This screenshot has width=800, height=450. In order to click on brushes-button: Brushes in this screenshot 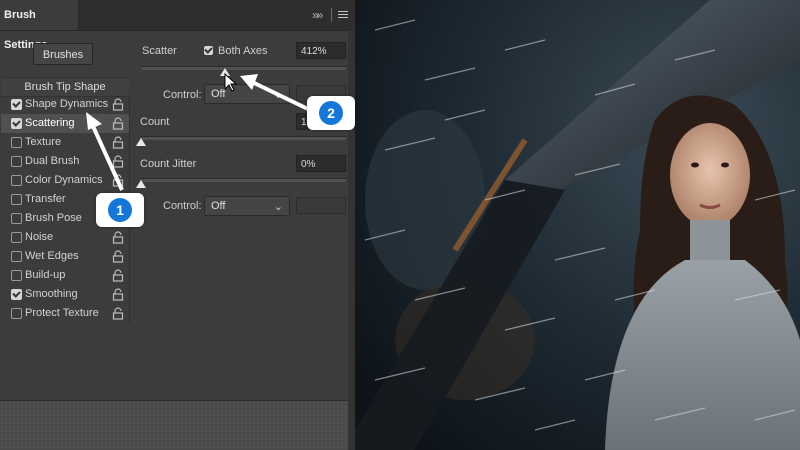, I will do `click(63, 54)`.